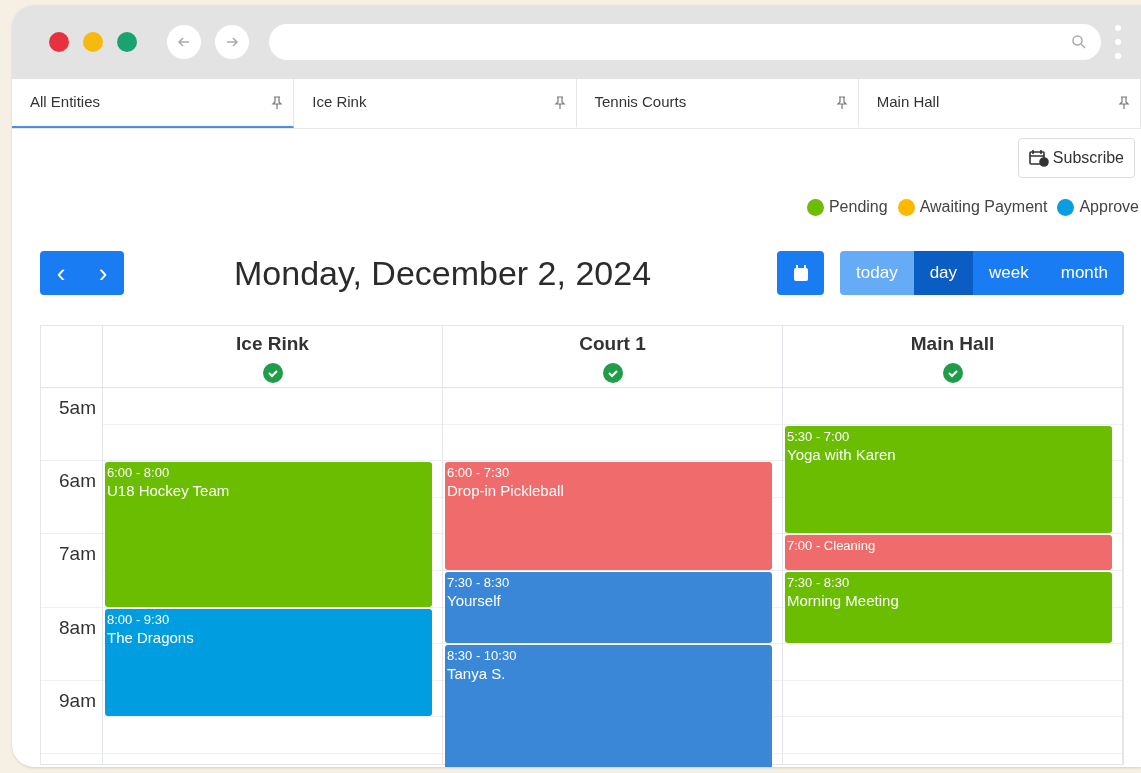  What do you see at coordinates (832, 546) in the screenshot?
I see `event-time: 7:00 - Cleaning` at bounding box center [832, 546].